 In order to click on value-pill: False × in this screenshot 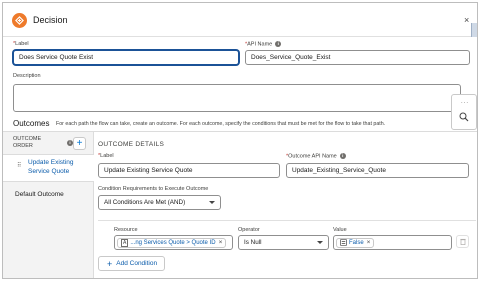, I will do `click(355, 242)`.